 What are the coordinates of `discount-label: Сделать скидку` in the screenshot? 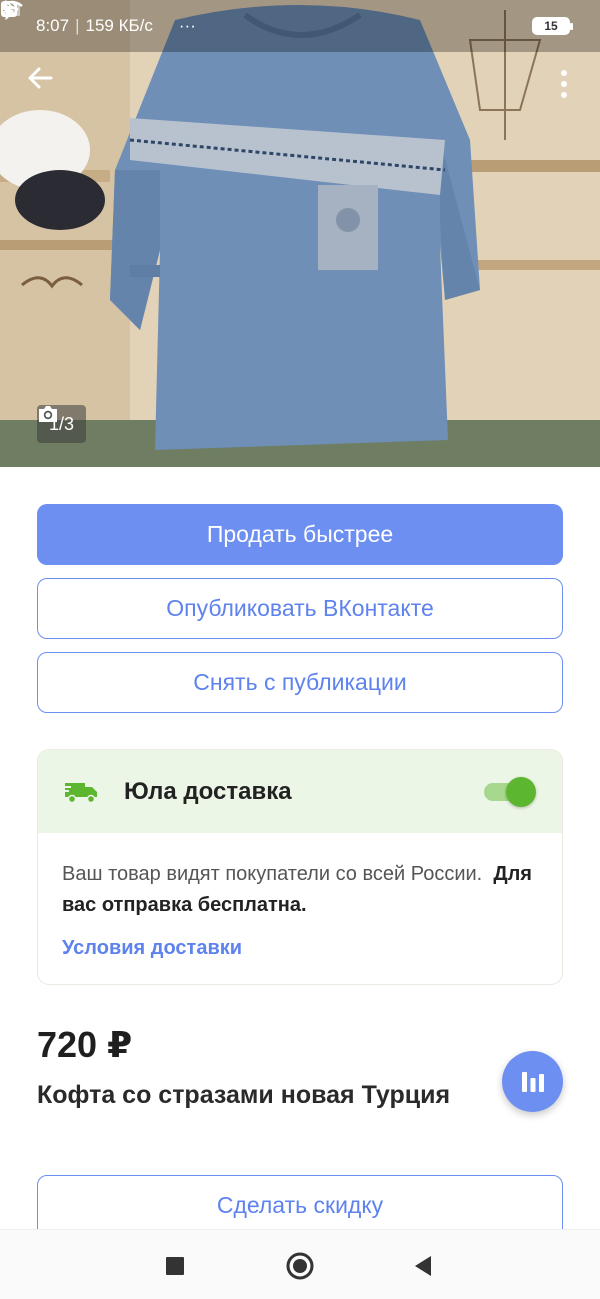 It's located at (300, 1204).